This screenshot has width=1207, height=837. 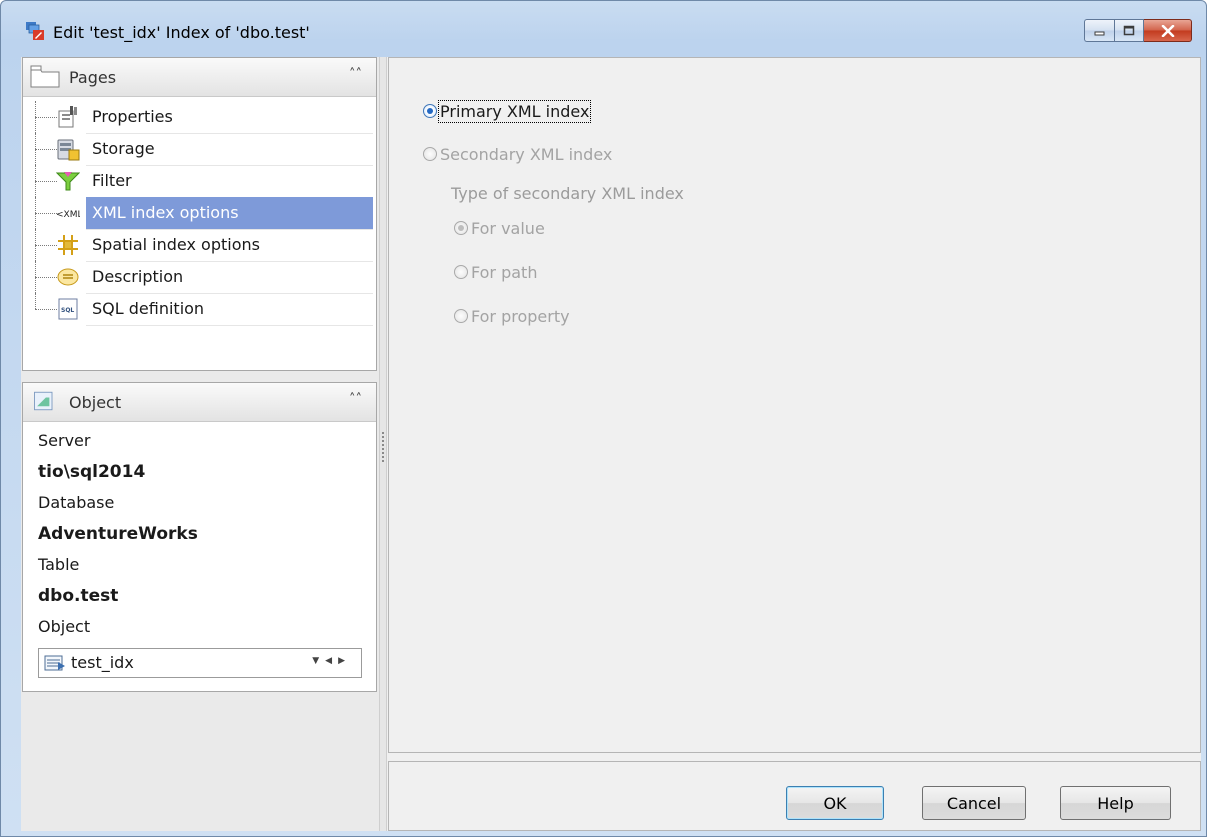 I want to click on splitter-grip-icon, so click(x=384, y=447).